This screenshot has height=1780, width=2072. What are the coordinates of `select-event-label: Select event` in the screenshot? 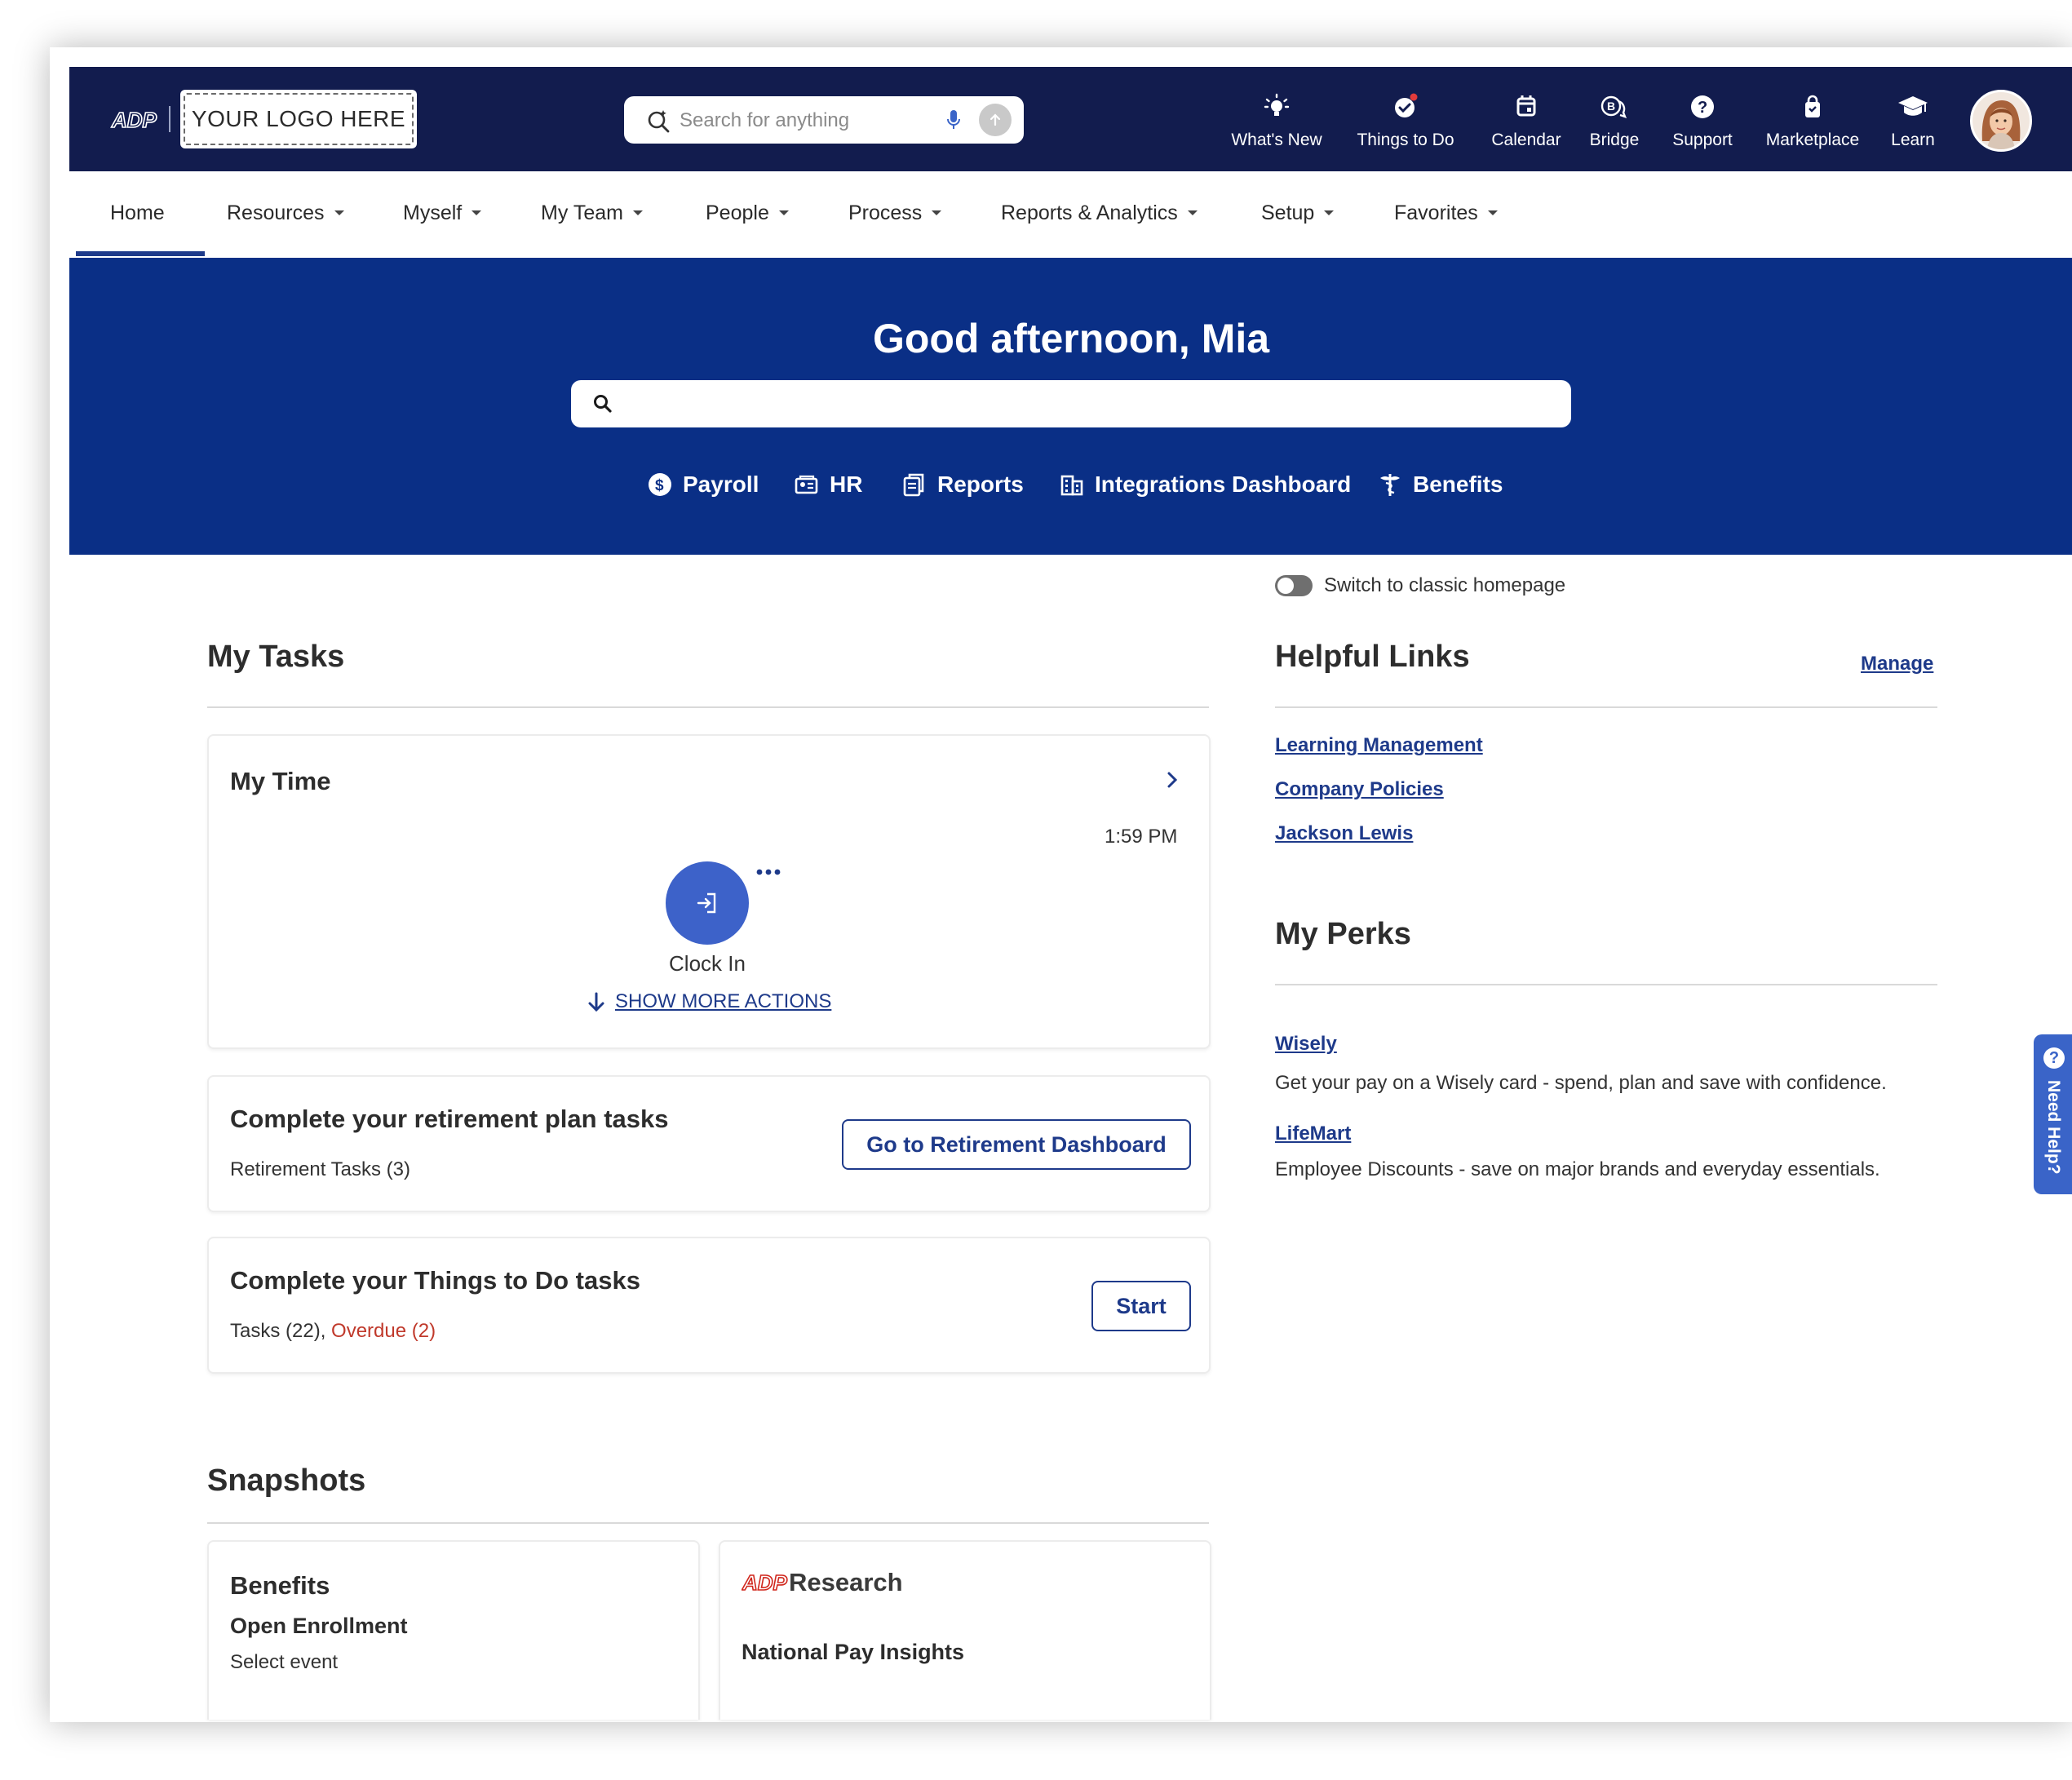 It's located at (284, 1662).